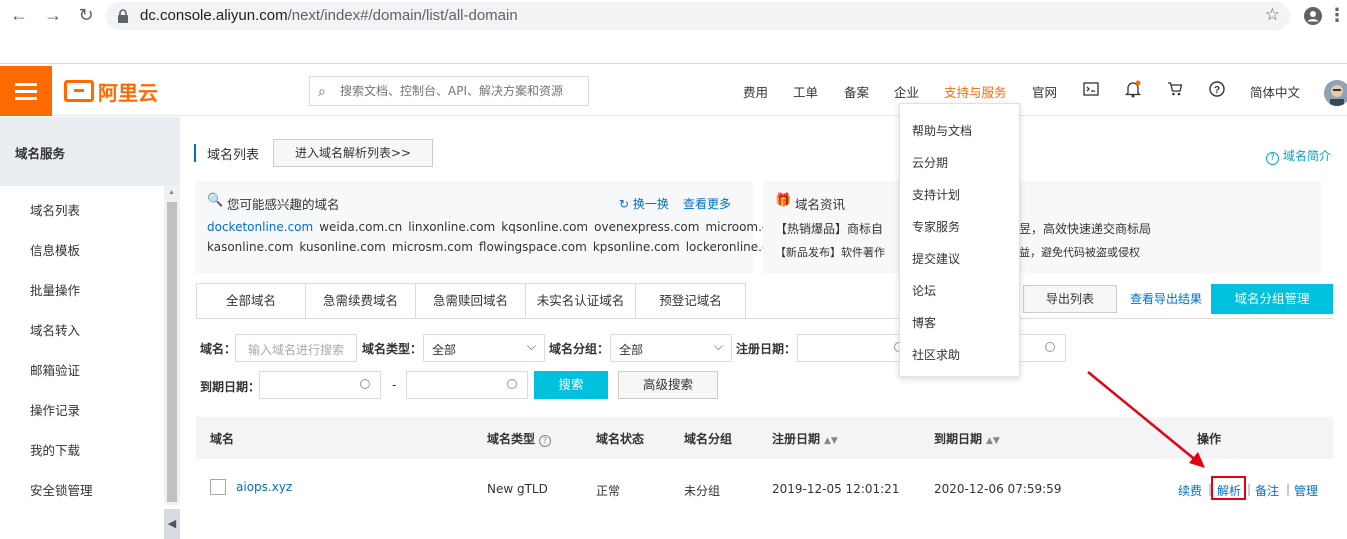 Image resolution: width=1347 pixels, height=539 pixels. I want to click on export-list-button: 导出列表, so click(1070, 299).